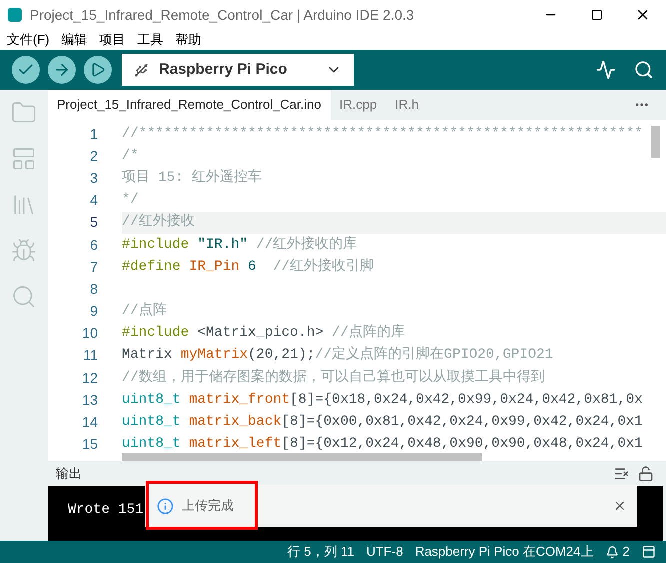 This screenshot has width=666, height=563. What do you see at coordinates (504, 552) in the screenshot?
I see `board-connection: Raspberry Pi Pico 在COM24上` at bounding box center [504, 552].